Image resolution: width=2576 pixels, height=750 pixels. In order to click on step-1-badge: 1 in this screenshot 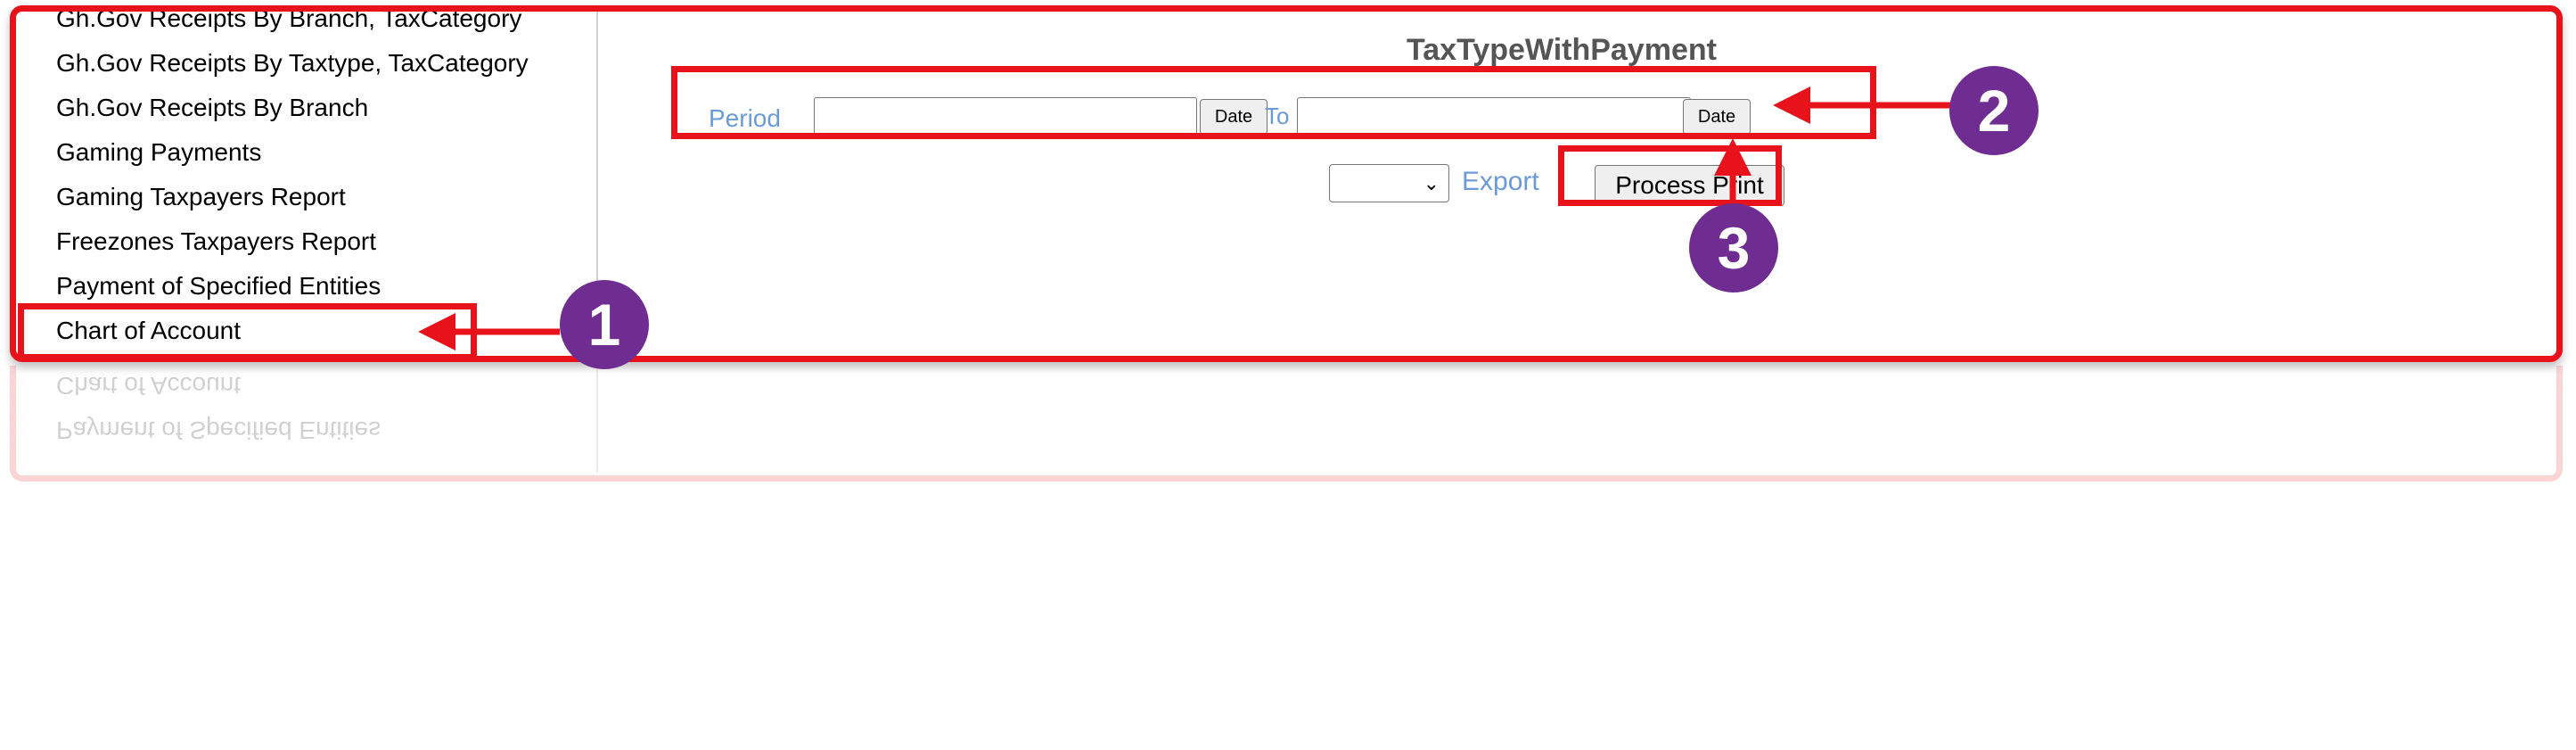, I will do `click(604, 324)`.